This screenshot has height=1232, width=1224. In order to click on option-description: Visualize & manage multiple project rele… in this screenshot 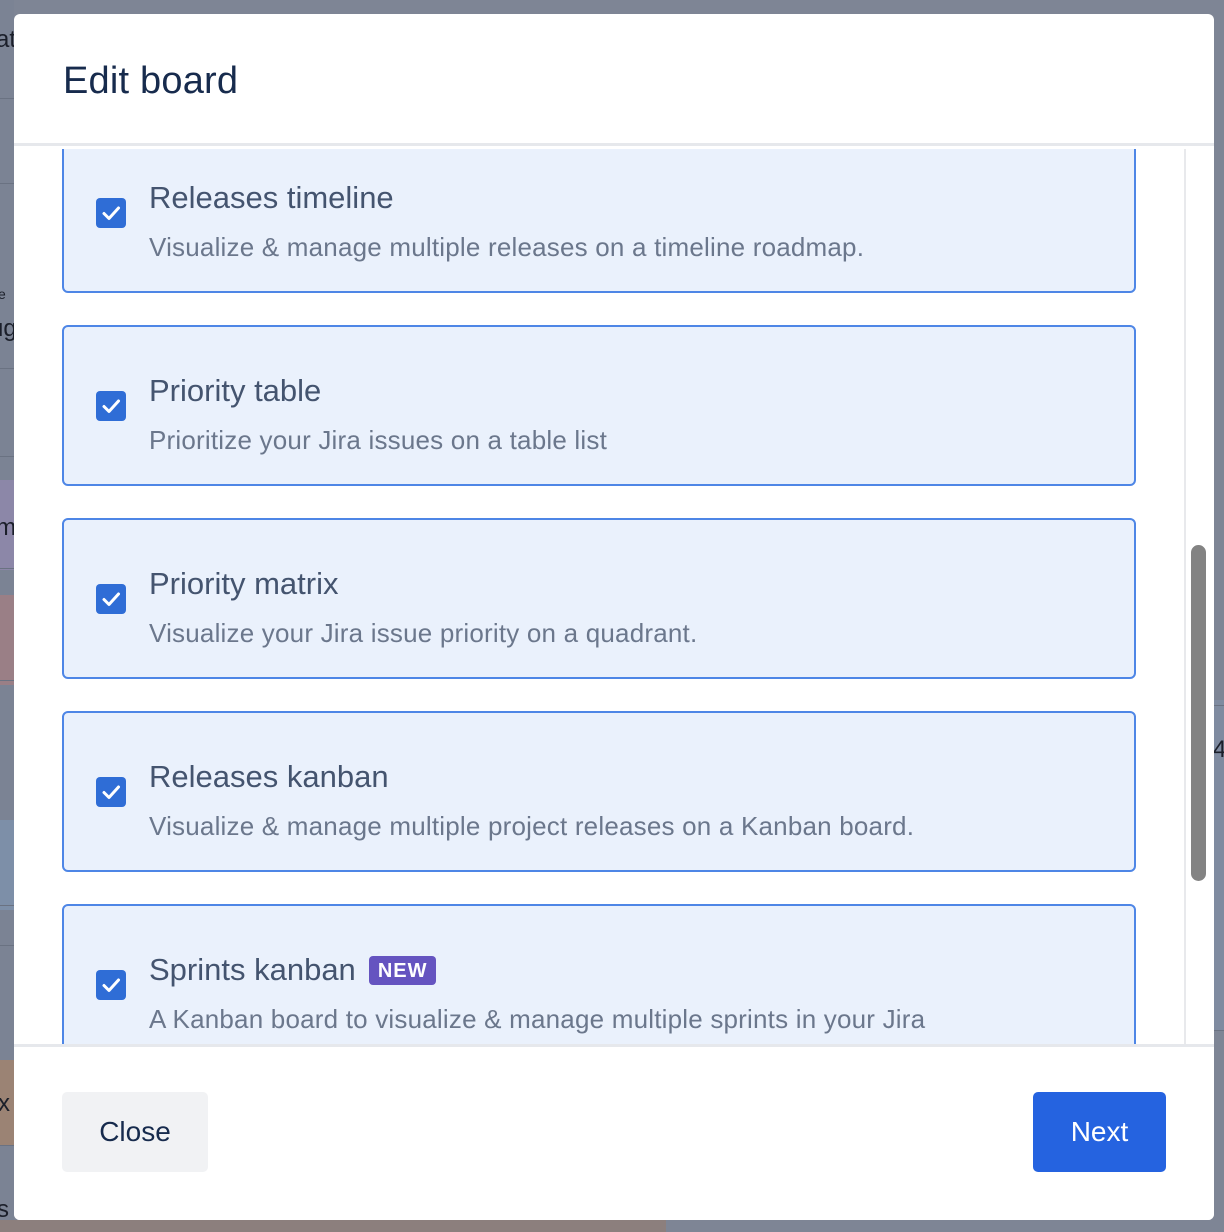, I will do `click(532, 826)`.